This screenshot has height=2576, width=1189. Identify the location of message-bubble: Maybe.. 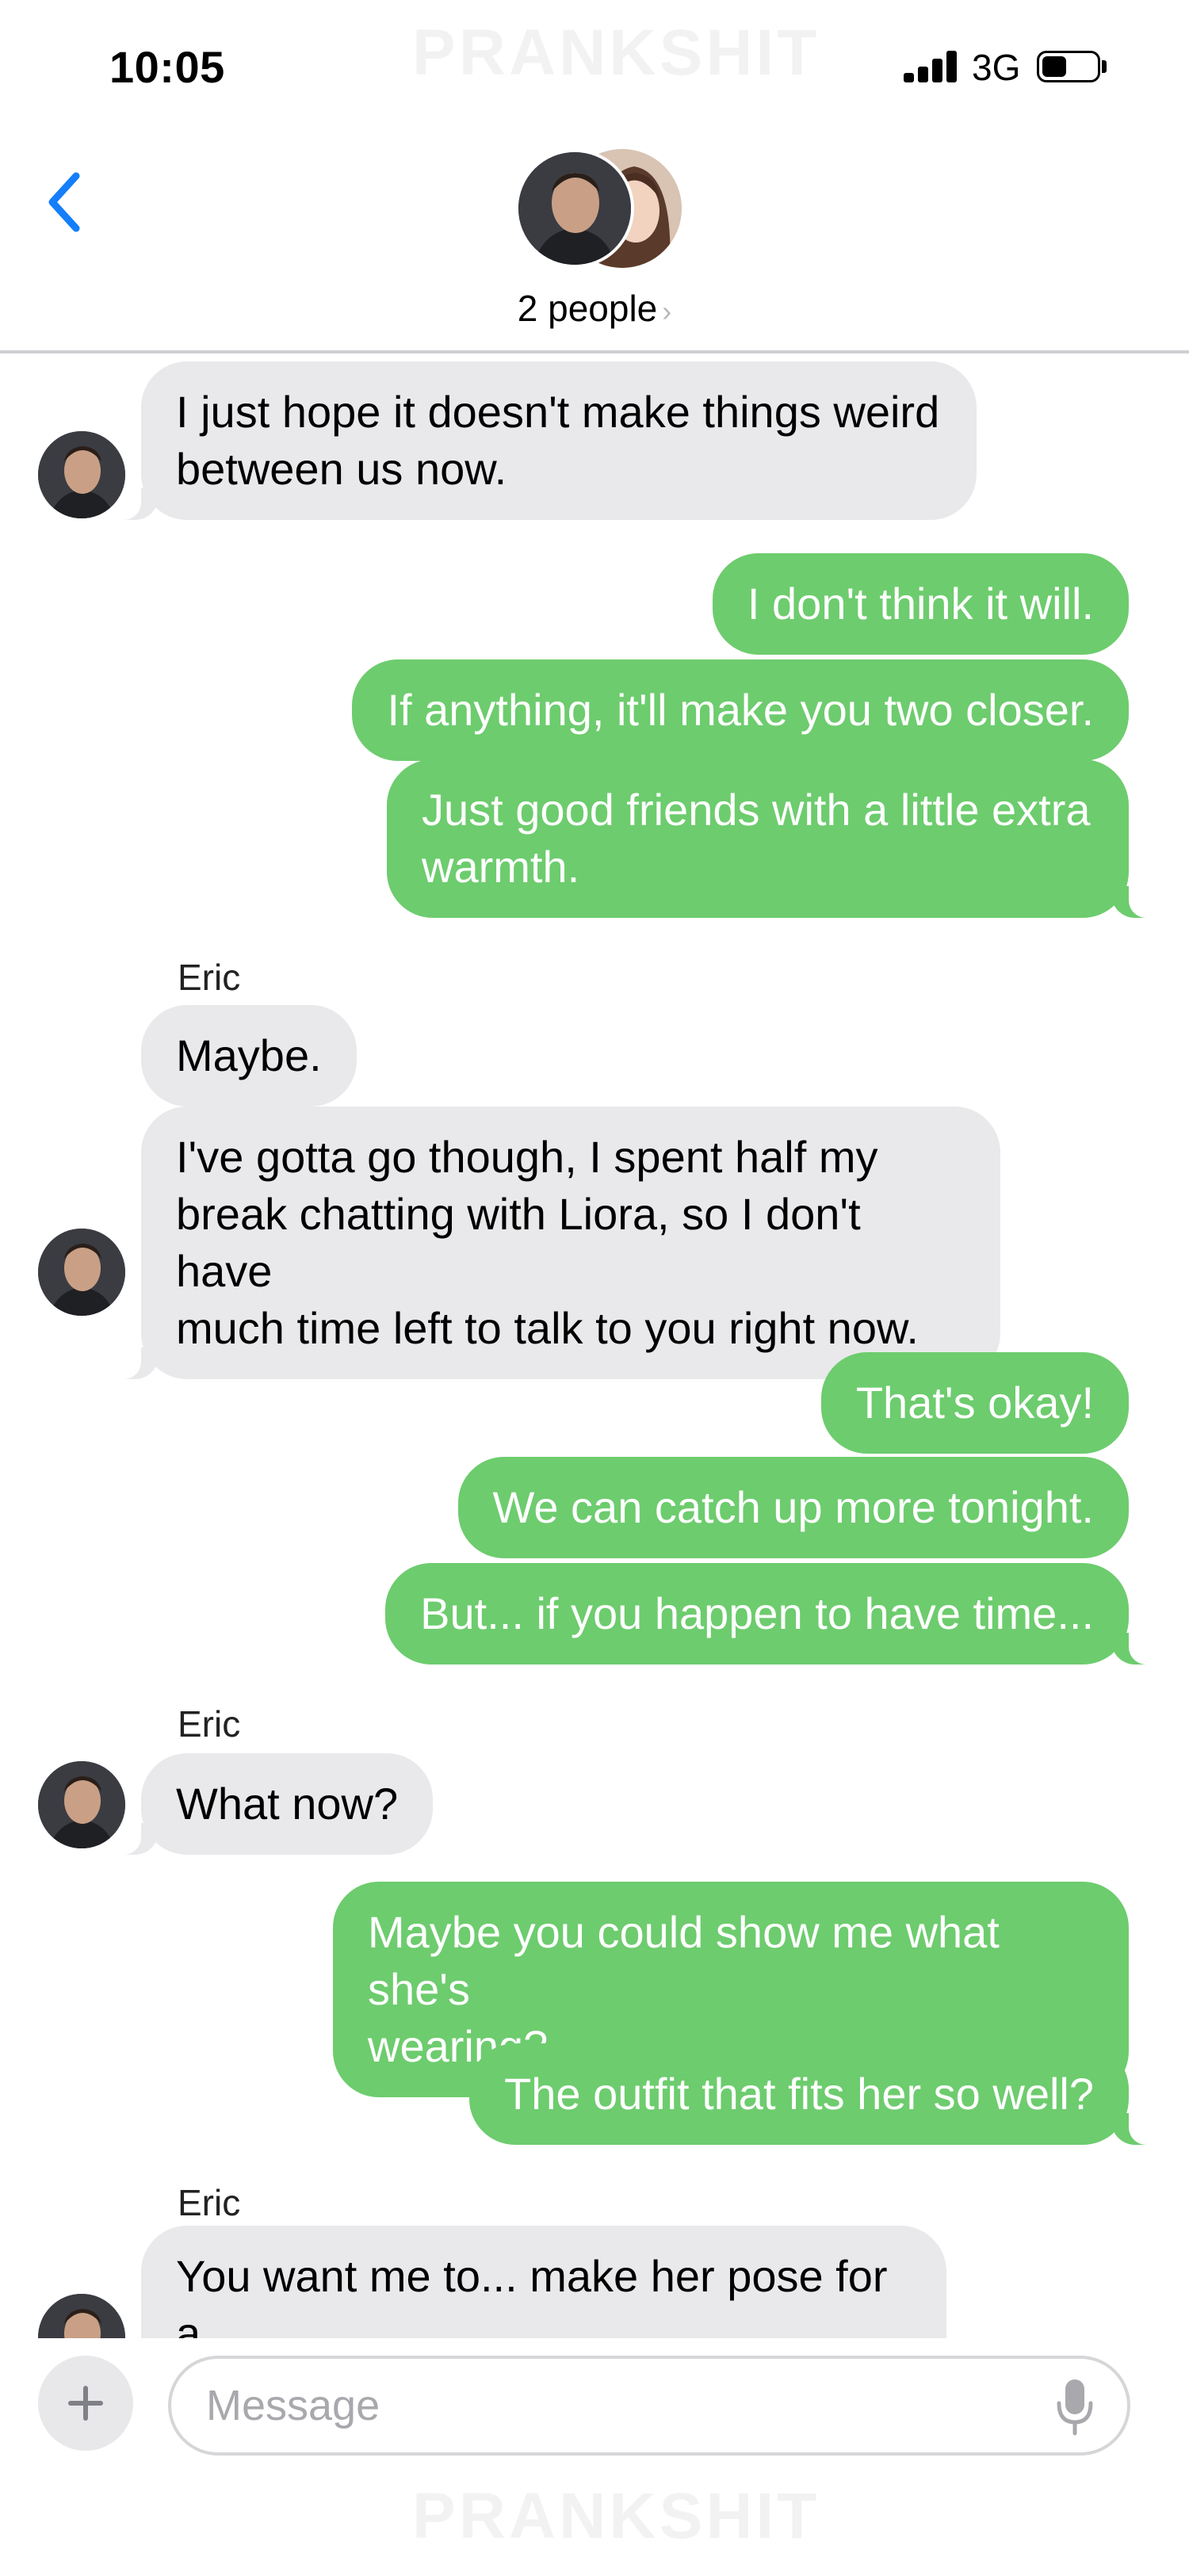
(249, 1055).